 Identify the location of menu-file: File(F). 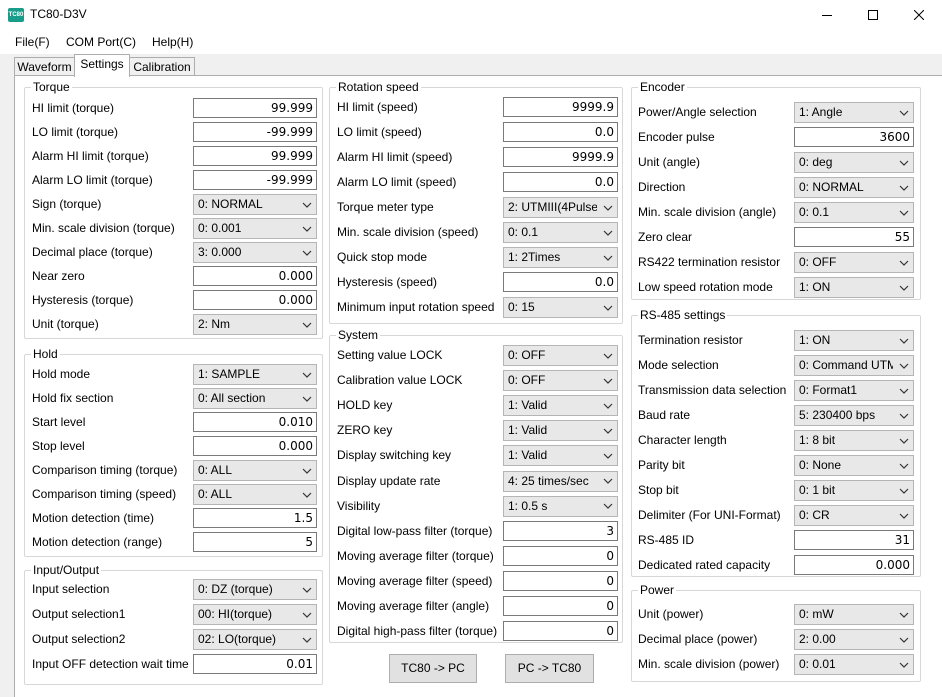
(32, 42).